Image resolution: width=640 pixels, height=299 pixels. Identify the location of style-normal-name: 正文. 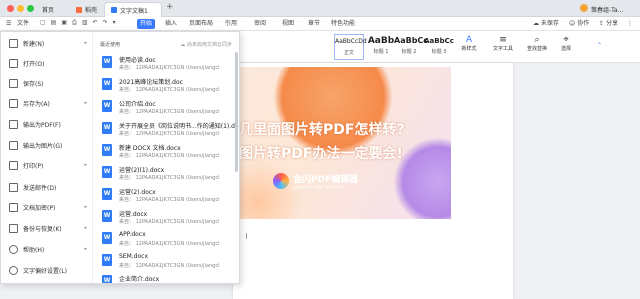
(348, 53).